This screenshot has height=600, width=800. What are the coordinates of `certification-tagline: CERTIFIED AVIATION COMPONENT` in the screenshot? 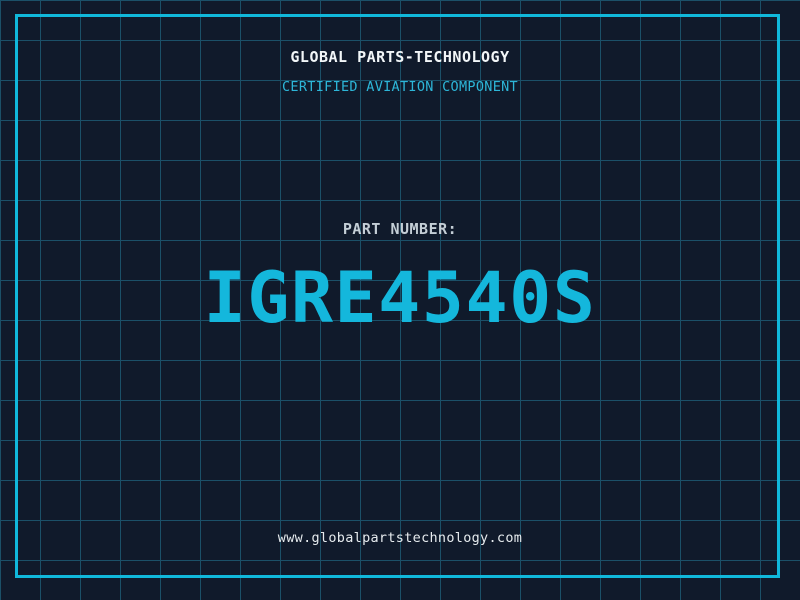 It's located at (400, 87).